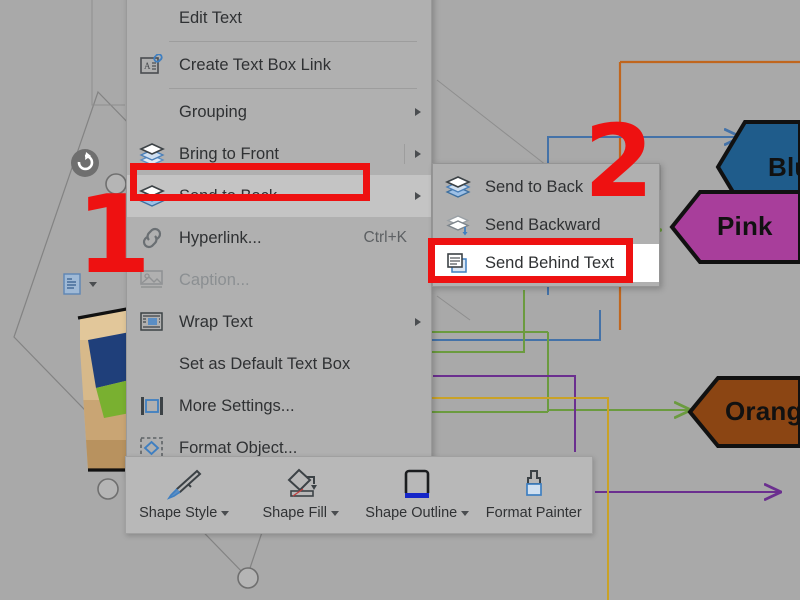 The image size is (800, 600). What do you see at coordinates (458, 225) in the screenshot?
I see `send-backward-icon` at bounding box center [458, 225].